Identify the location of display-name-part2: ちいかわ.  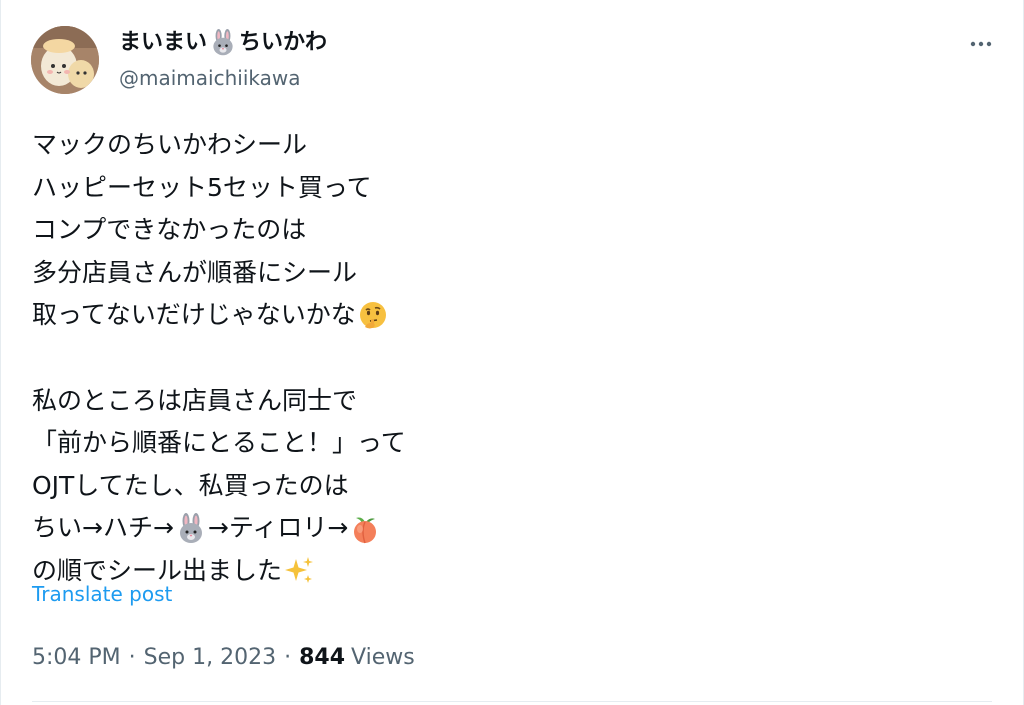
(283, 42).